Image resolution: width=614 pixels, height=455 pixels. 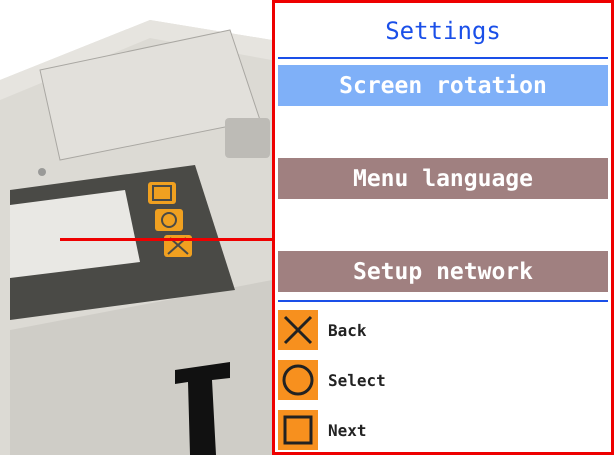 What do you see at coordinates (347, 330) in the screenshot?
I see `button-label: Back` at bounding box center [347, 330].